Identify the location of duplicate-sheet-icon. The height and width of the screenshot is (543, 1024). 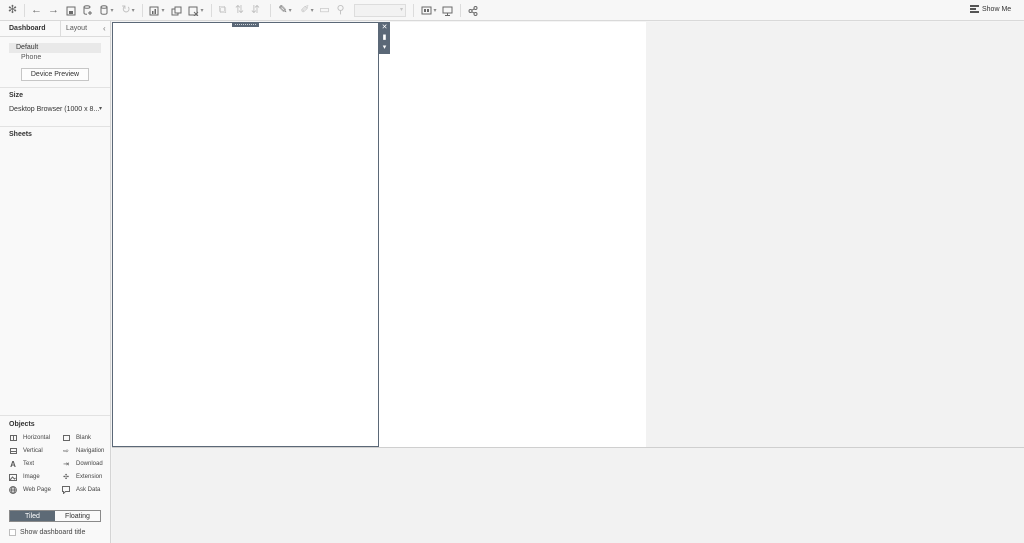
(176, 10).